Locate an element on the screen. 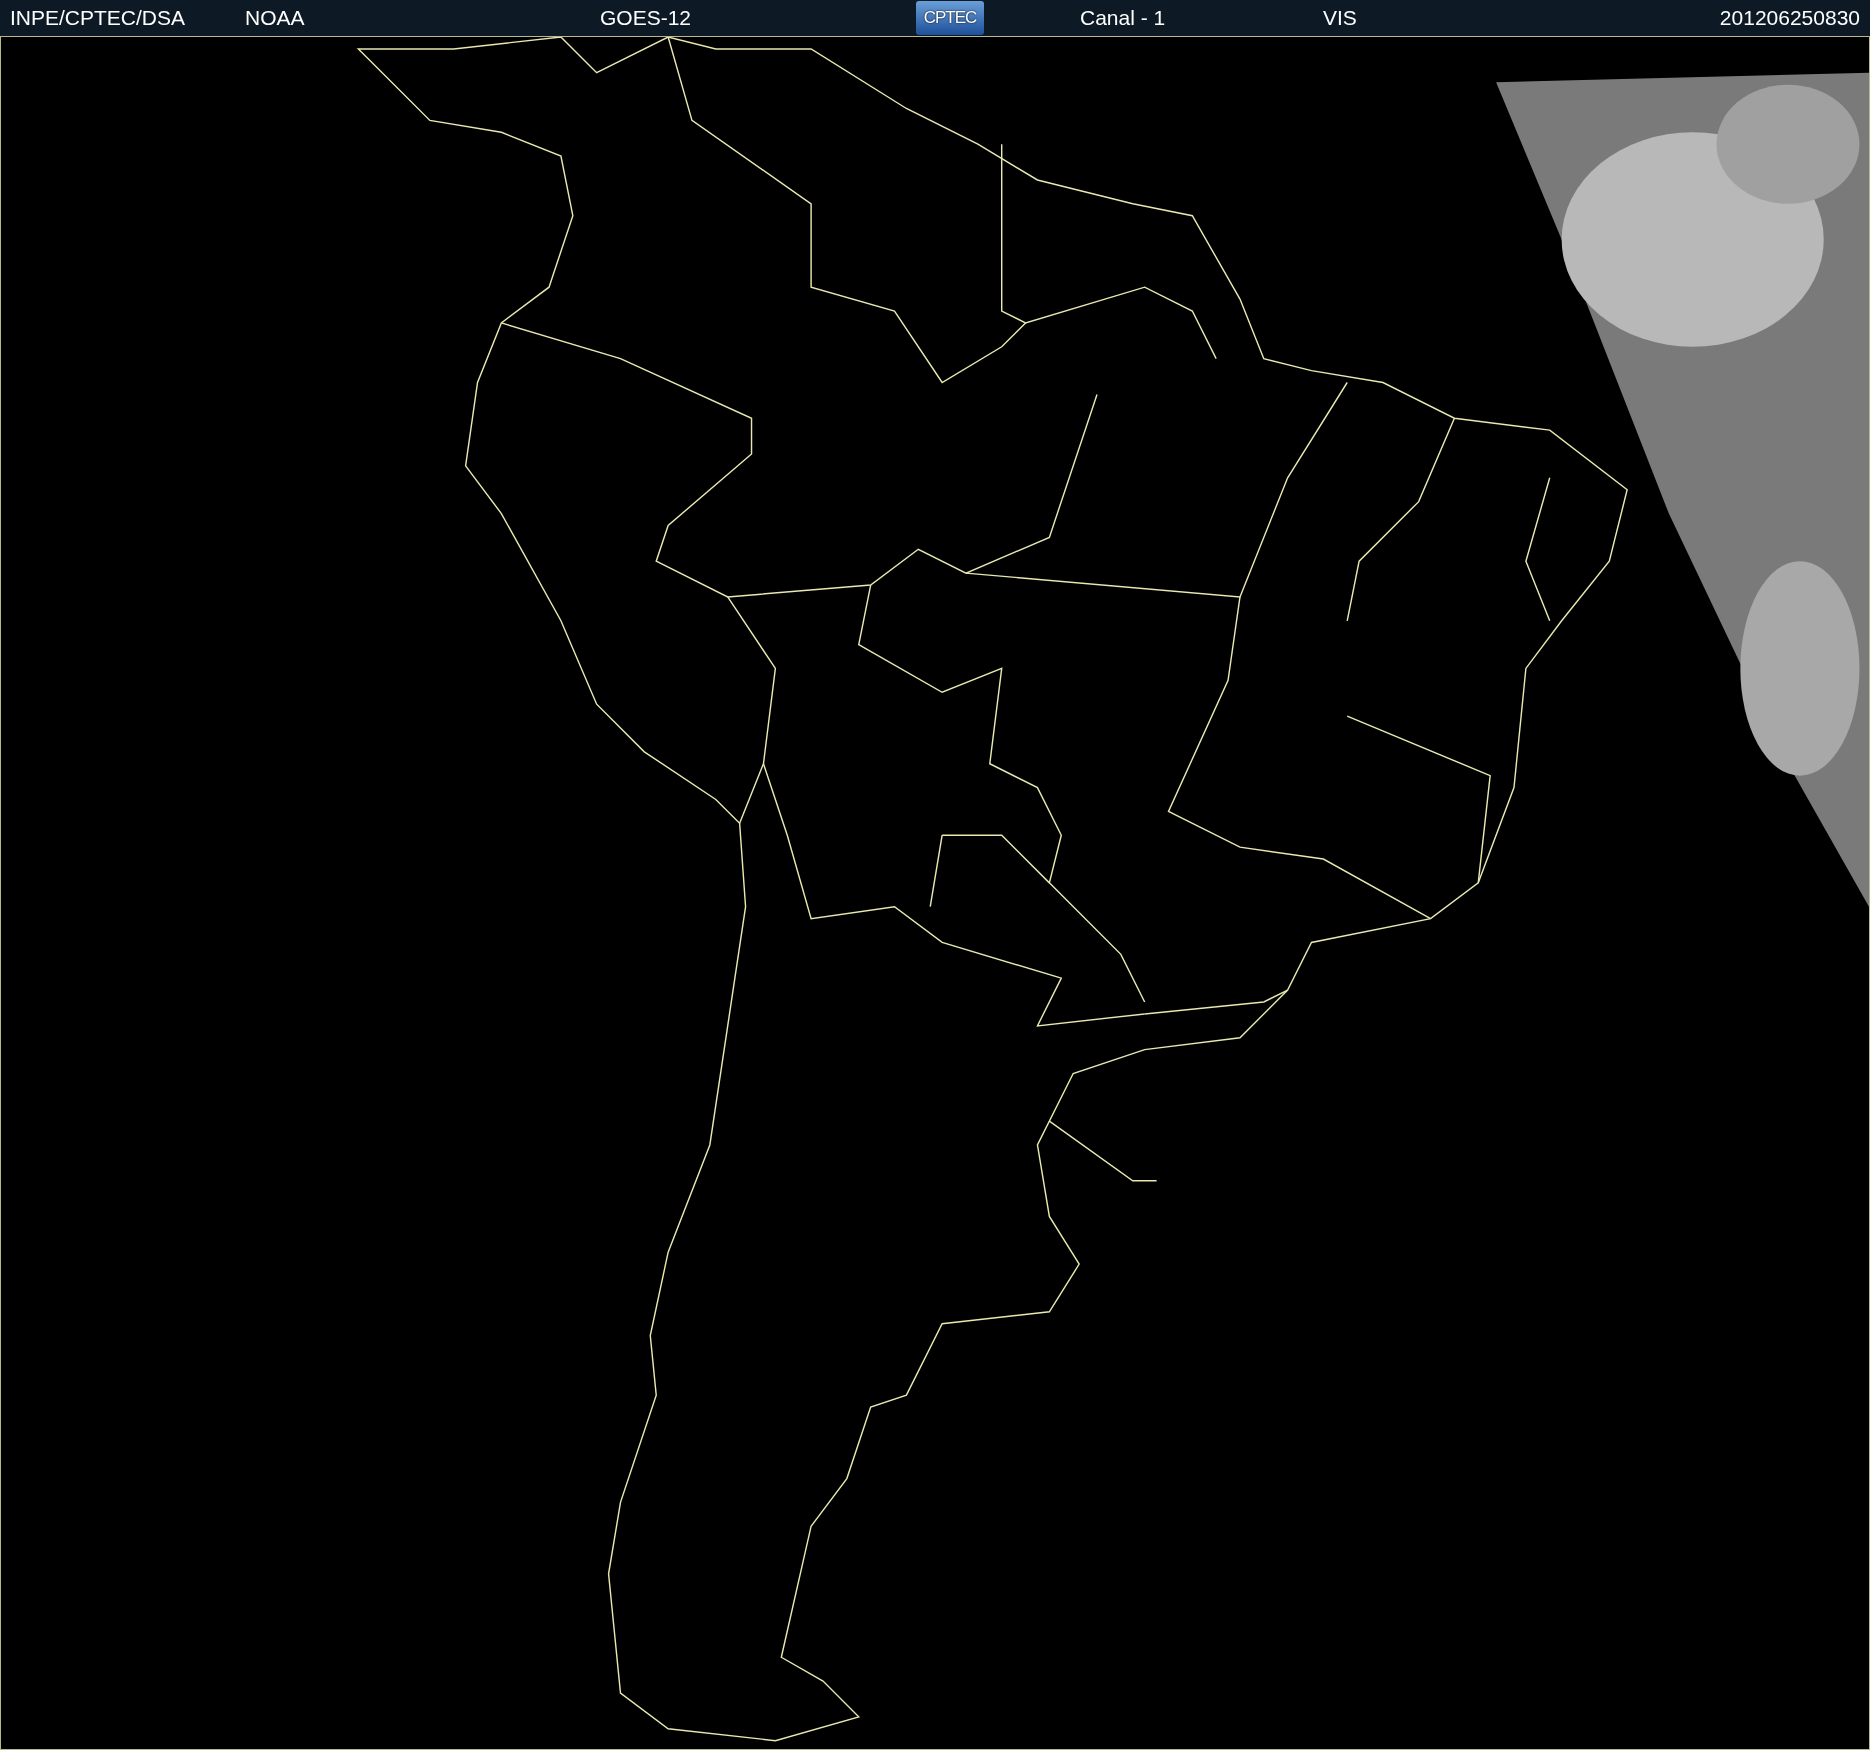 The height and width of the screenshot is (1750, 1870). timestamp-label: 201206250830 is located at coordinates (1789, 18).